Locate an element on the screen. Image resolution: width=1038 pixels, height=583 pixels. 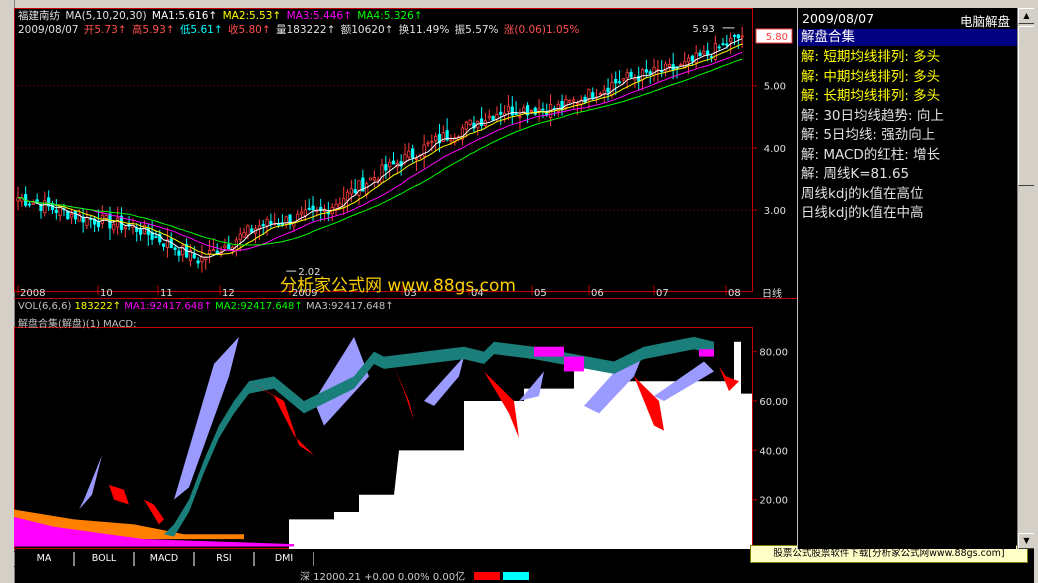
indicator-red-dip is located at coordinates (119, 494).